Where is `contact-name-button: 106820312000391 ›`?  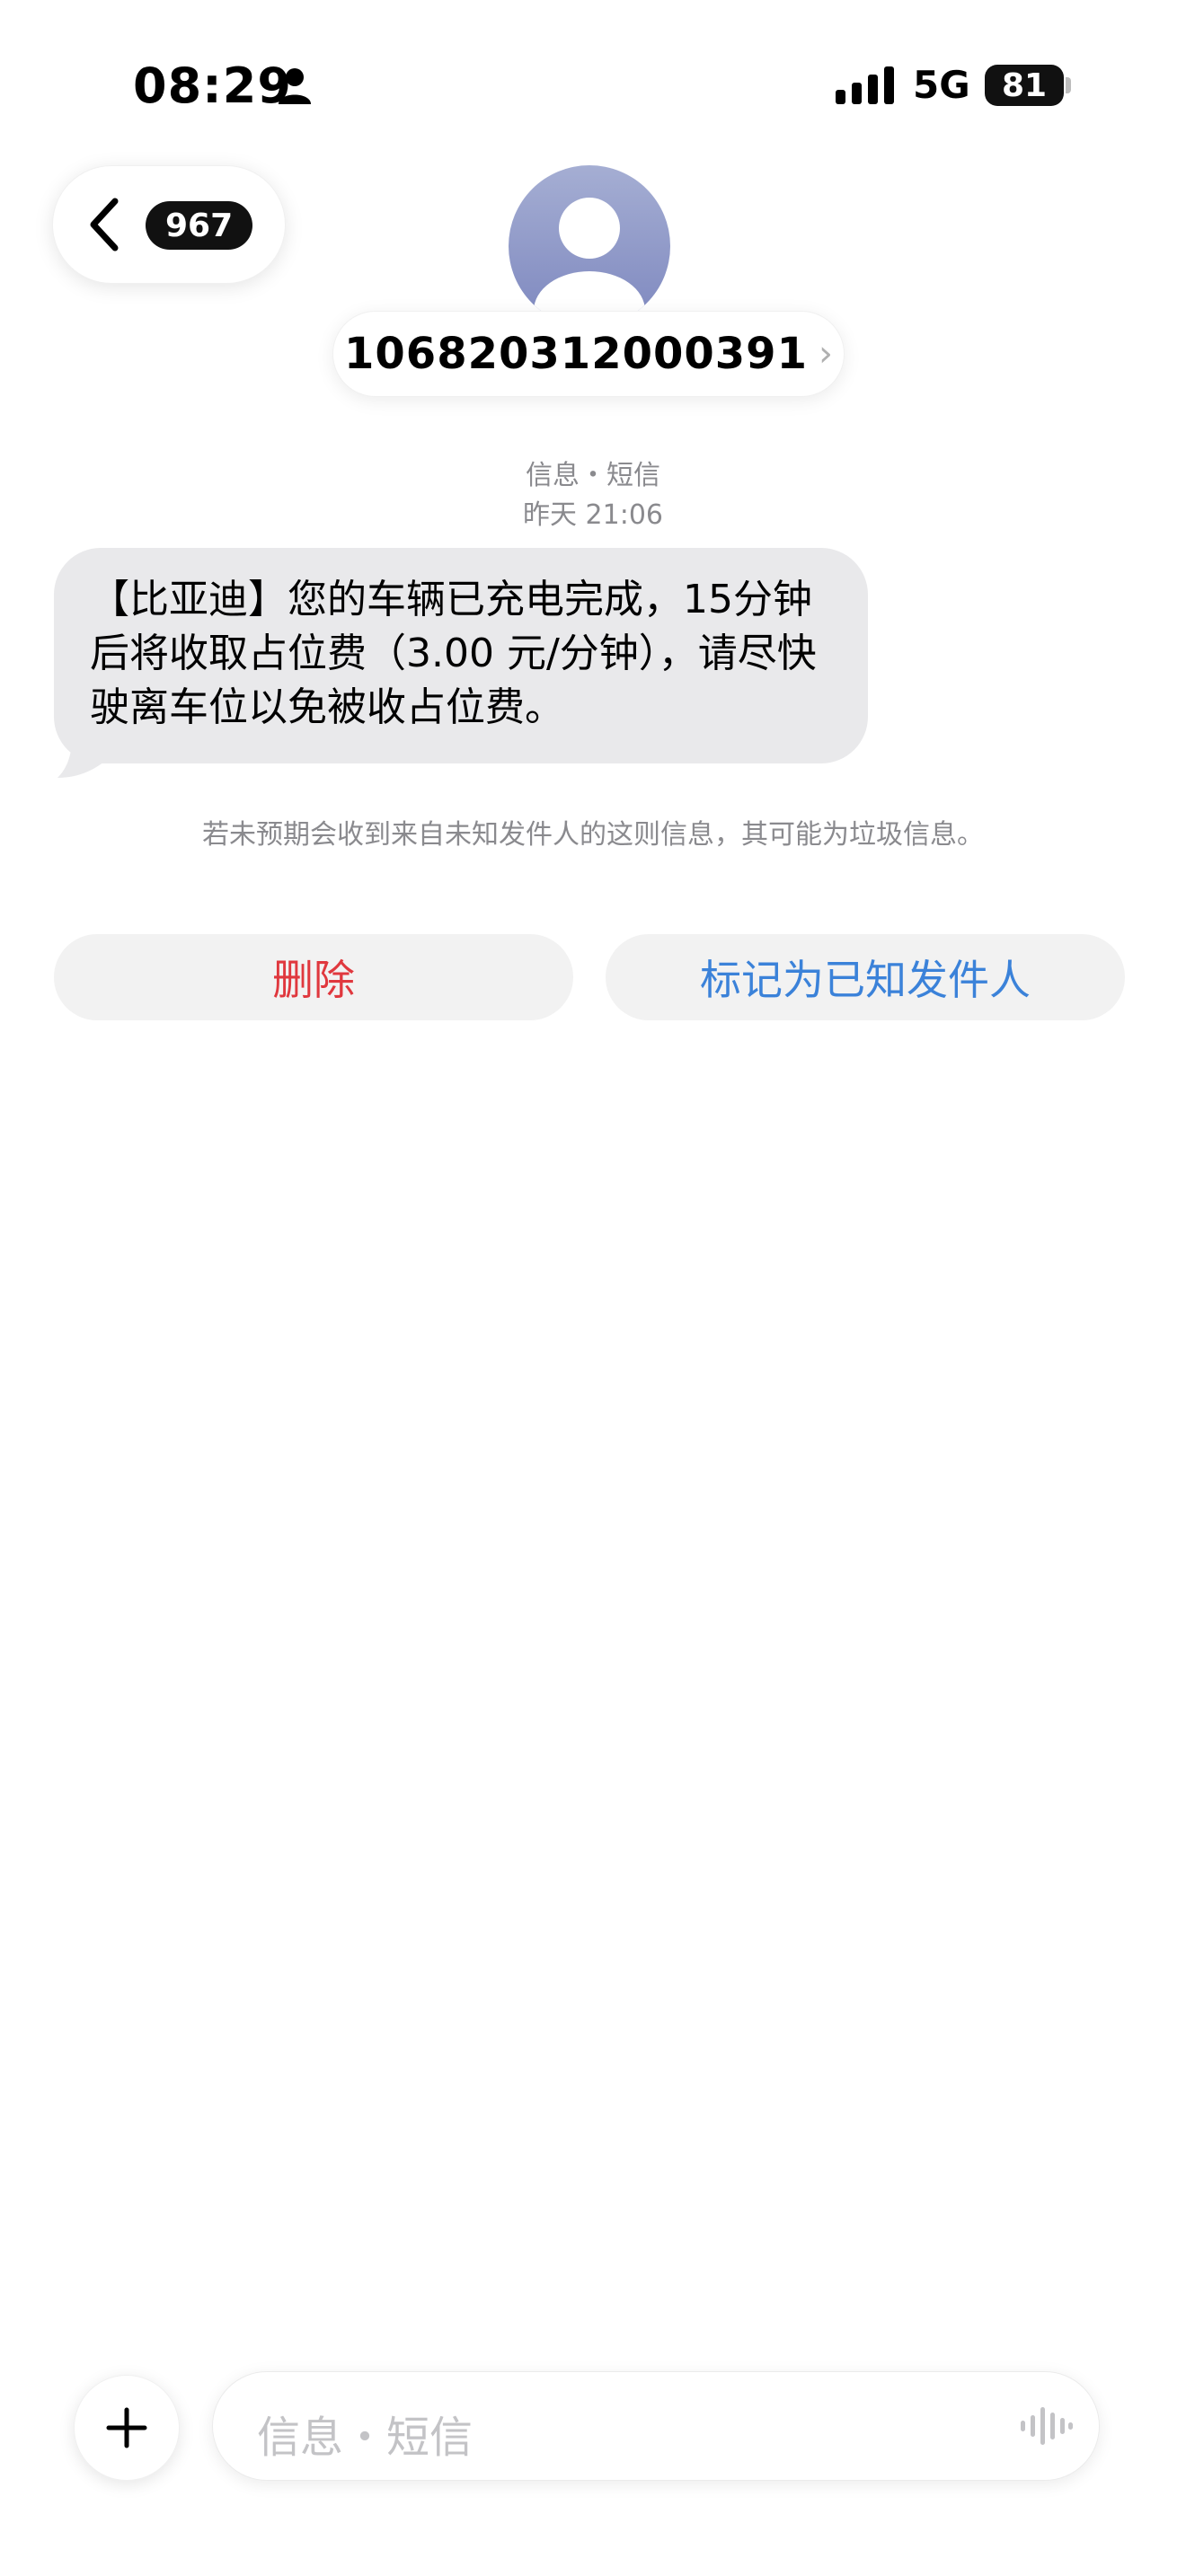
contact-name-button: 106820312000391 › is located at coordinates (588, 354).